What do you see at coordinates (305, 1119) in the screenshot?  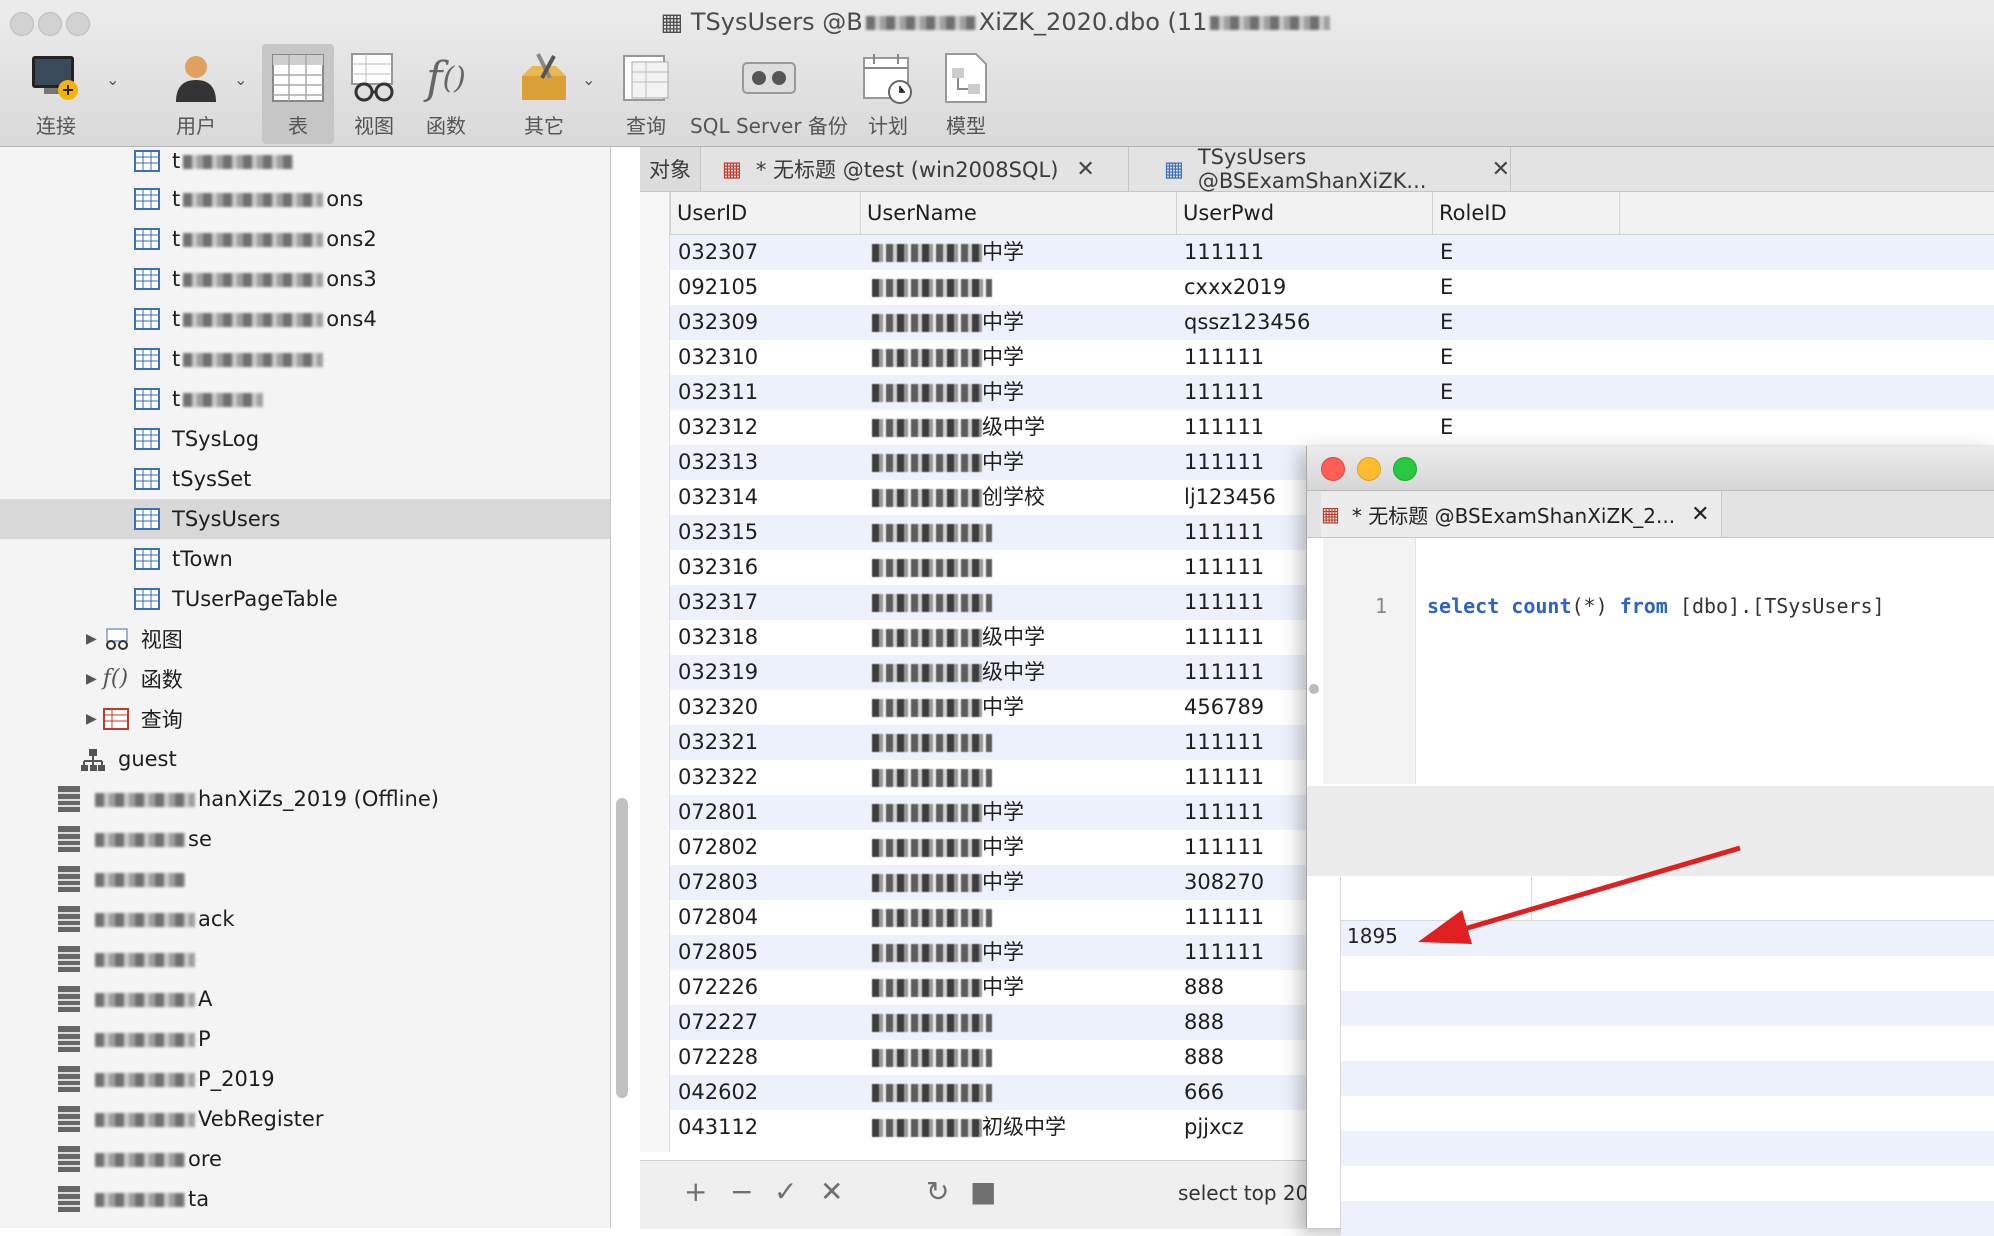 I see `tree-database-item: VebRegister` at bounding box center [305, 1119].